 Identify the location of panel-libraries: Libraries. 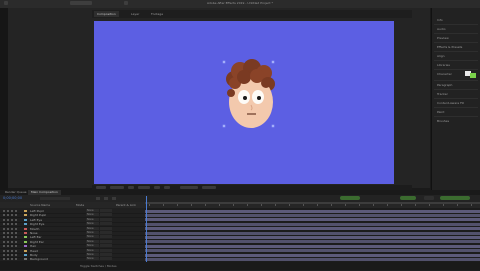
(443, 65).